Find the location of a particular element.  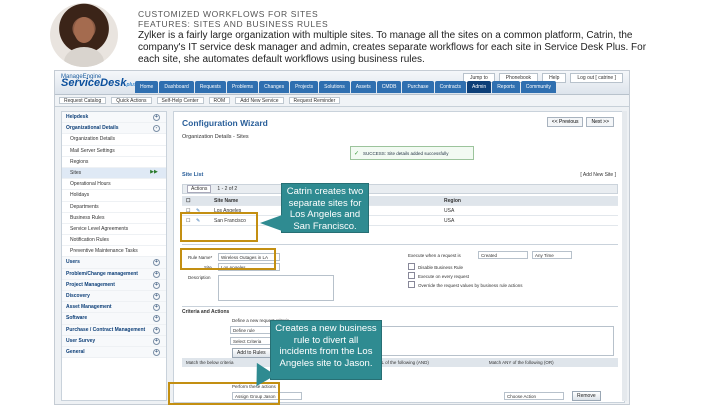

sidebar-item: Departments is located at coordinates (114, 207).